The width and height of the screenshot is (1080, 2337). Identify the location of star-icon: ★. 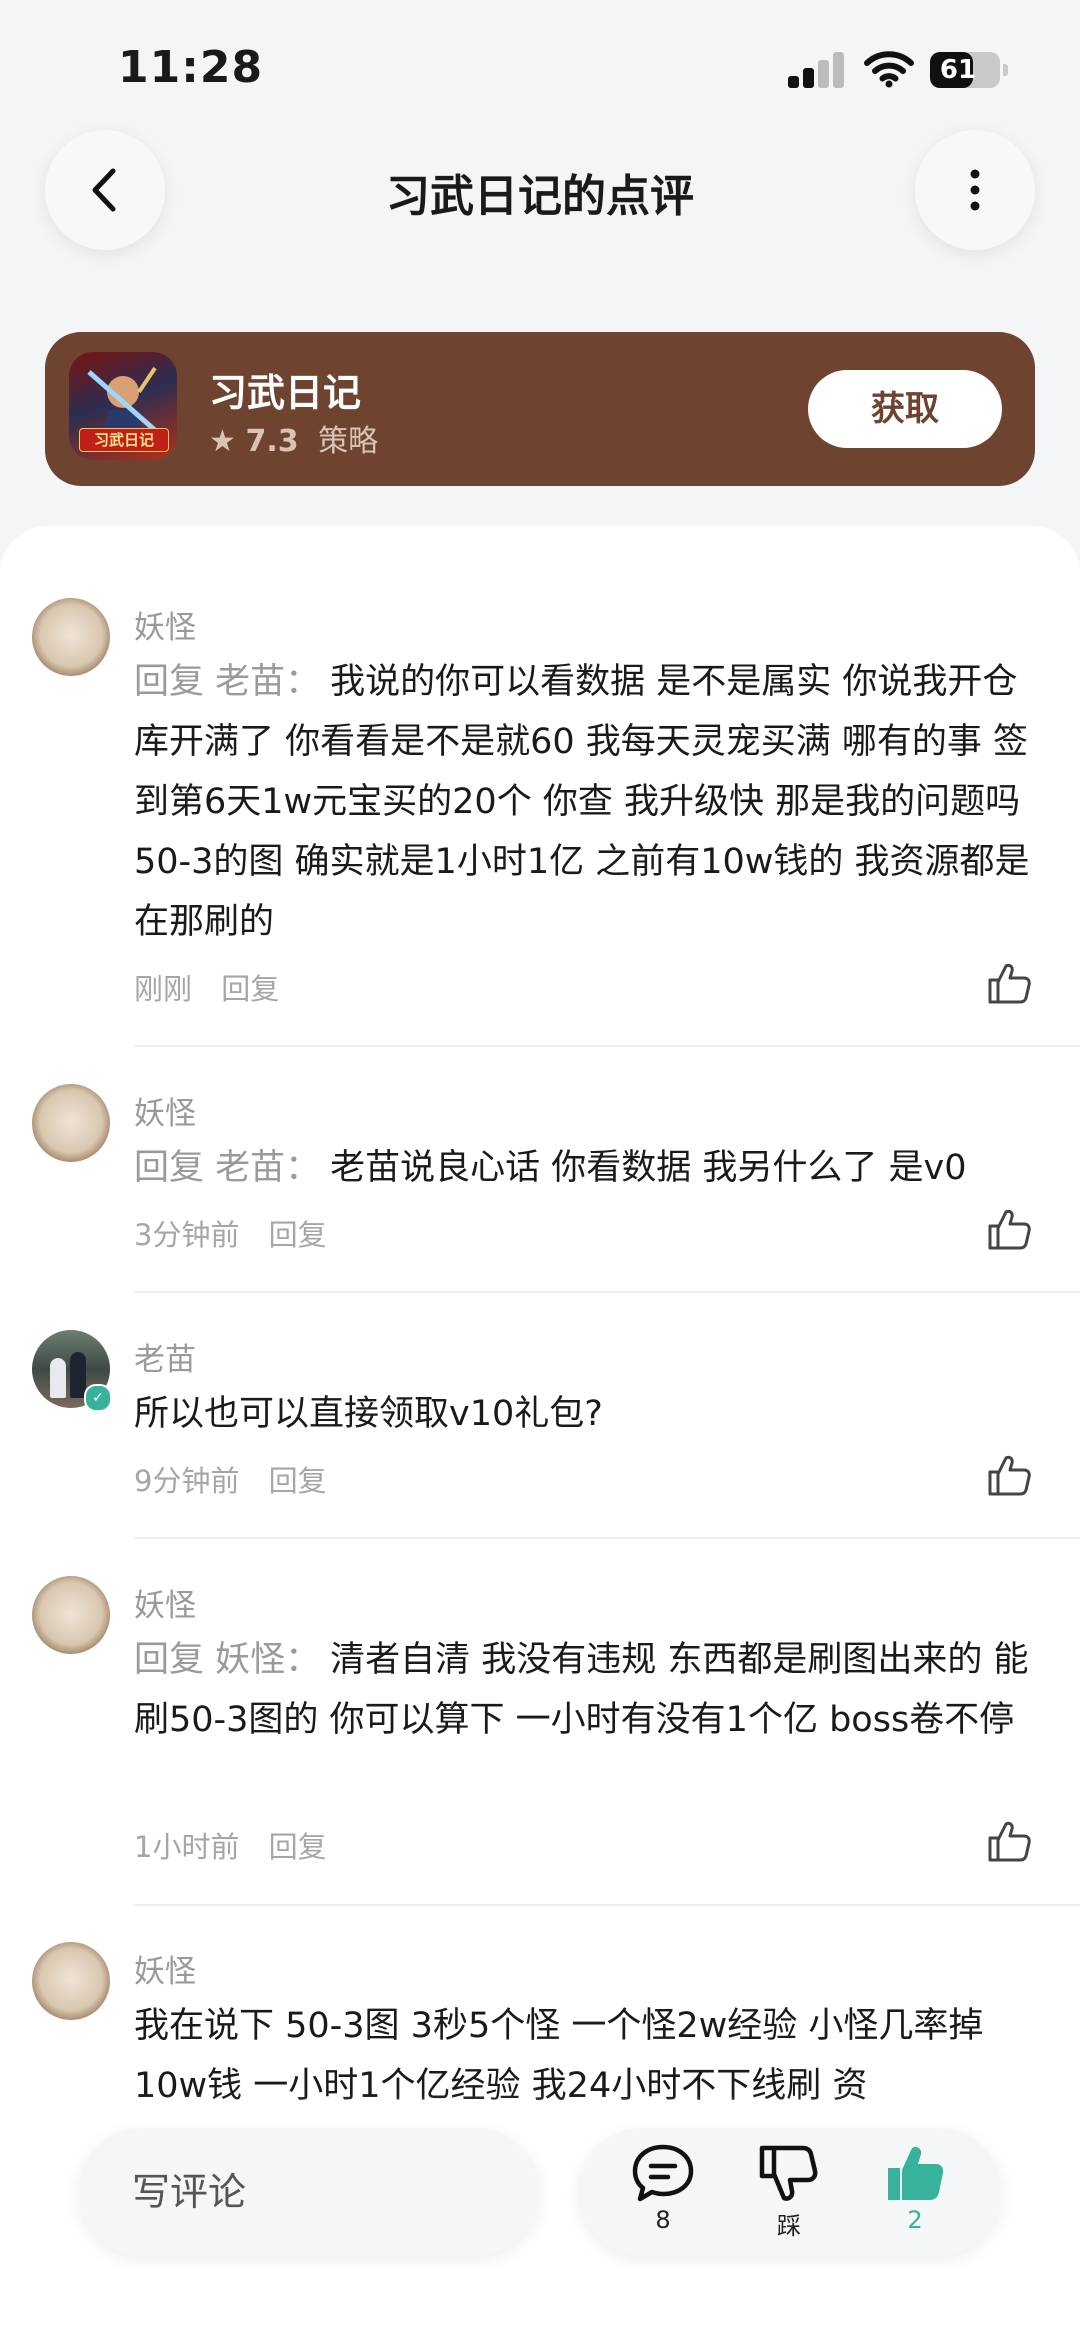
(222, 441).